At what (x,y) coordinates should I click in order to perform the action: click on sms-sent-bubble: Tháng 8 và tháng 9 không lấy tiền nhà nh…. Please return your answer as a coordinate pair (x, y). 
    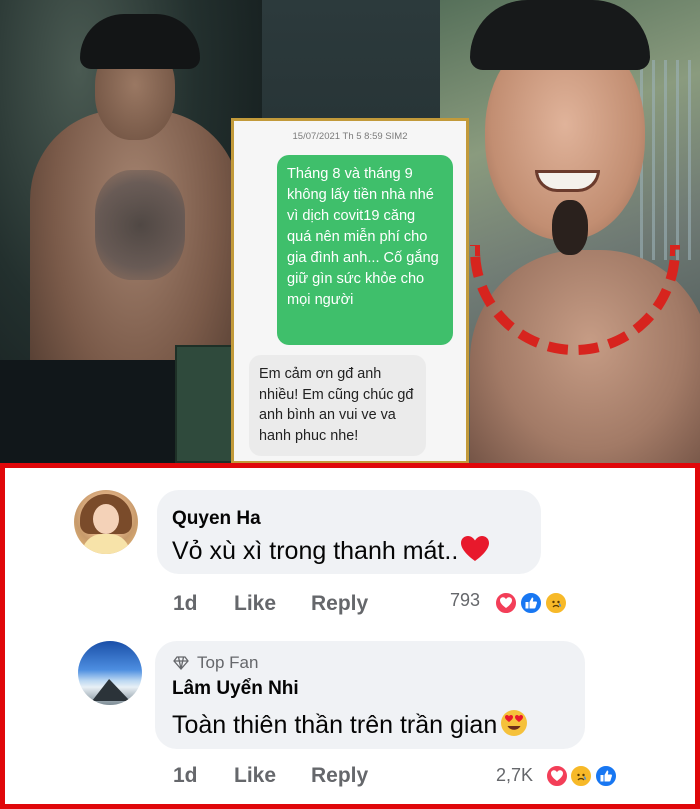
    Looking at the image, I should click on (365, 250).